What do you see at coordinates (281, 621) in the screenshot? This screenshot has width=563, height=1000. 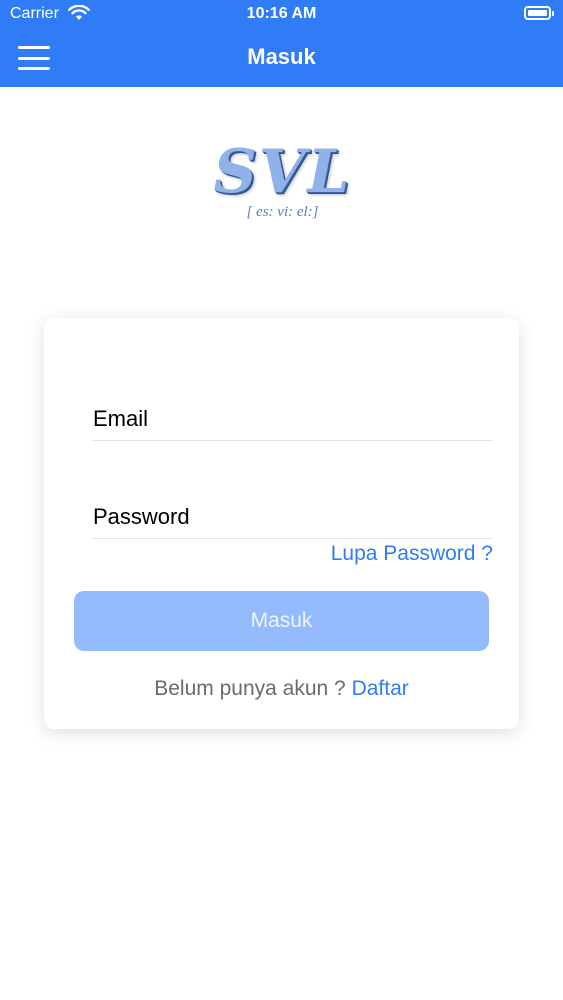 I see `login-button: Masuk` at bounding box center [281, 621].